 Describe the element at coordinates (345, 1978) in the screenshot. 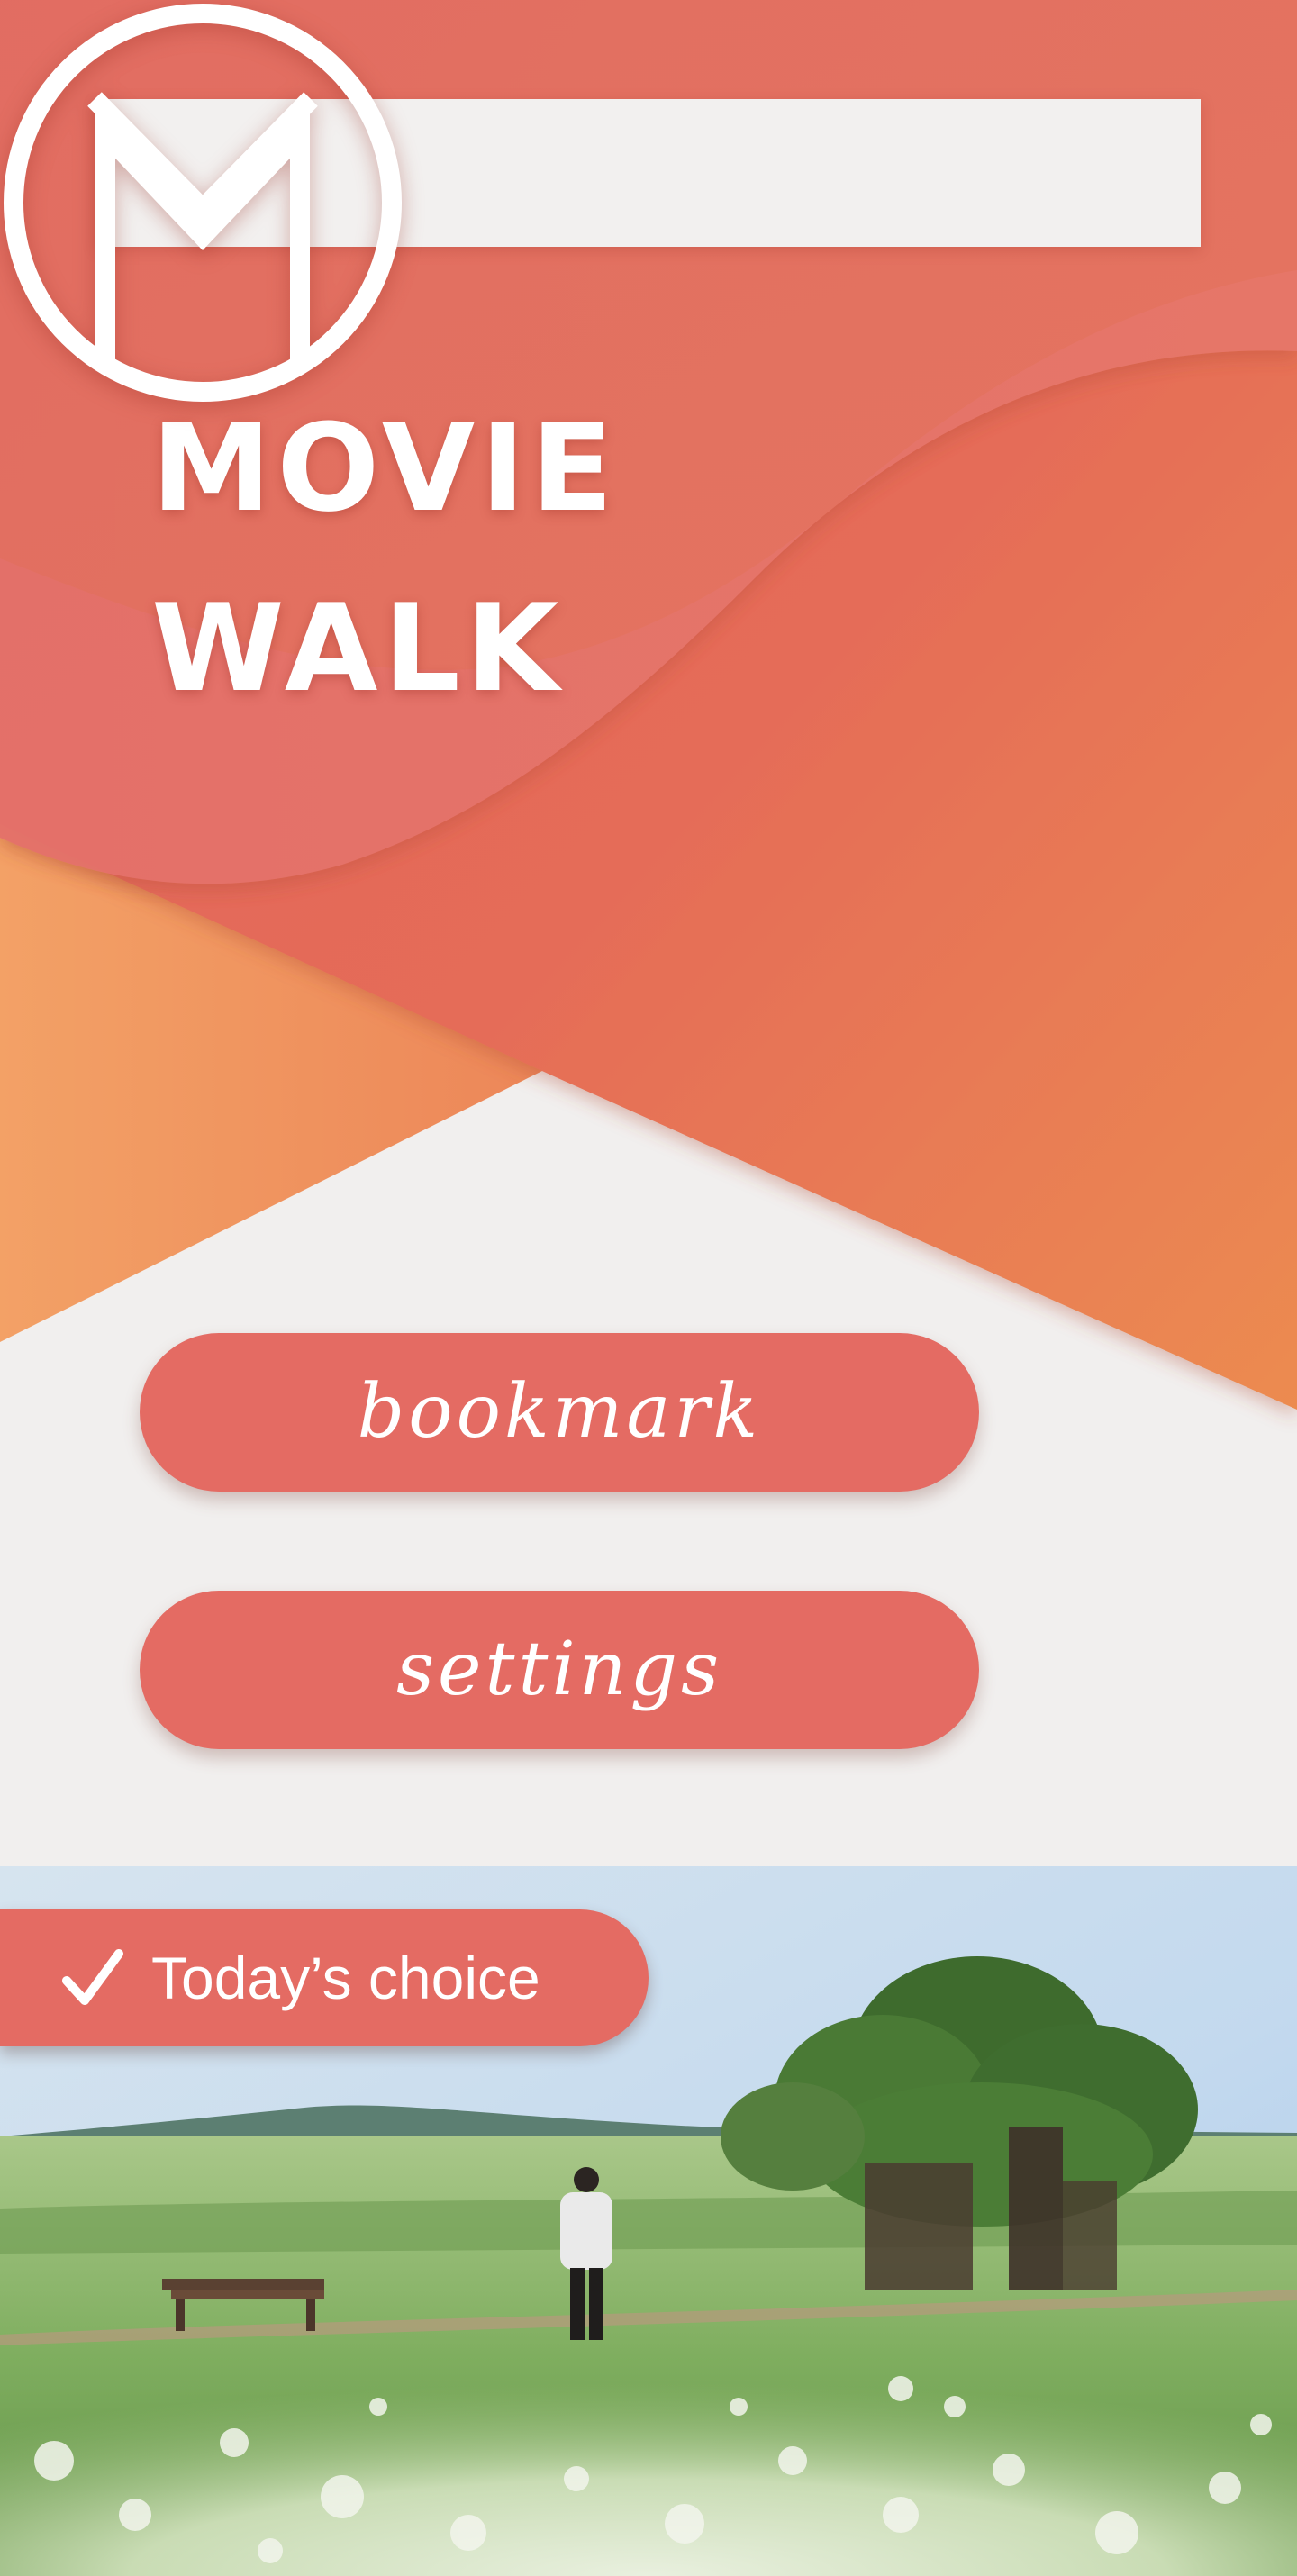

I see `todays-choice-label: Today’s choice` at that location.